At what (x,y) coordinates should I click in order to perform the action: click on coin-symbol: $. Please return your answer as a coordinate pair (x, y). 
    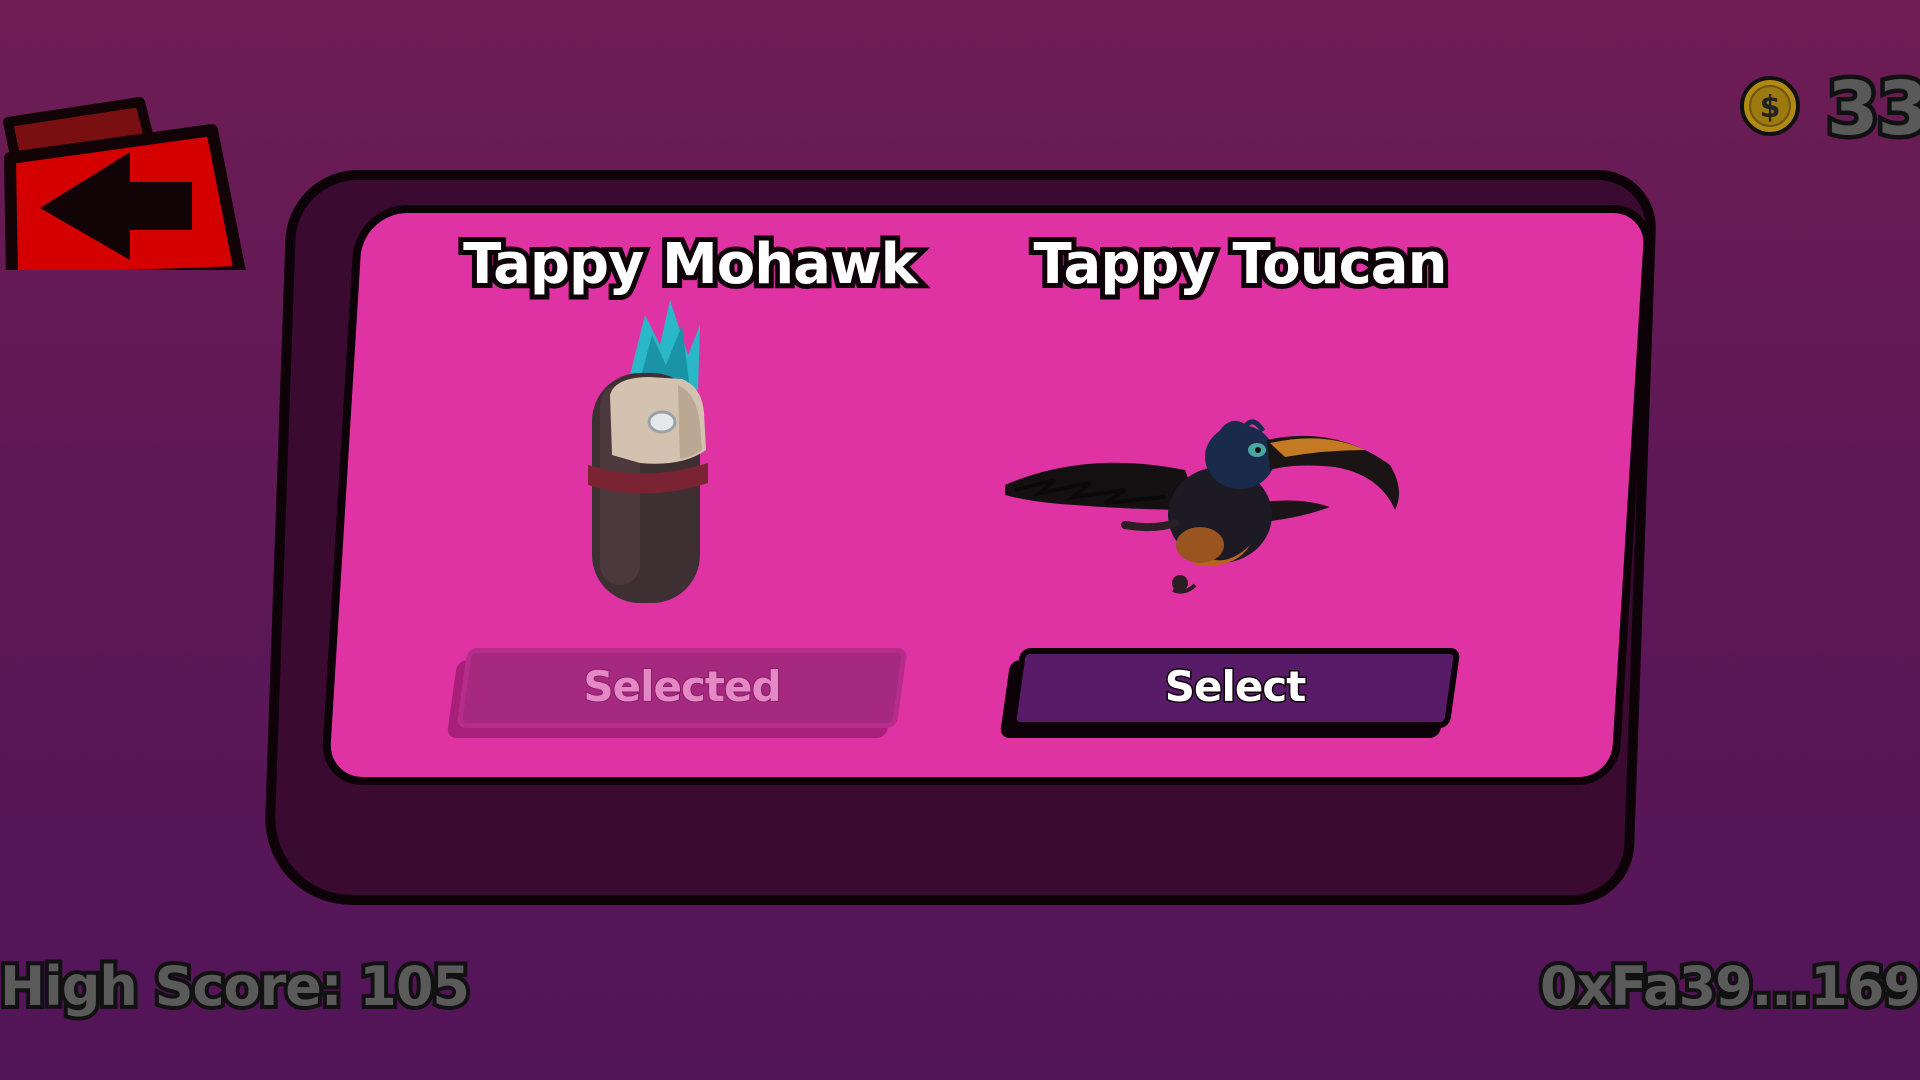
    Looking at the image, I should click on (1770, 107).